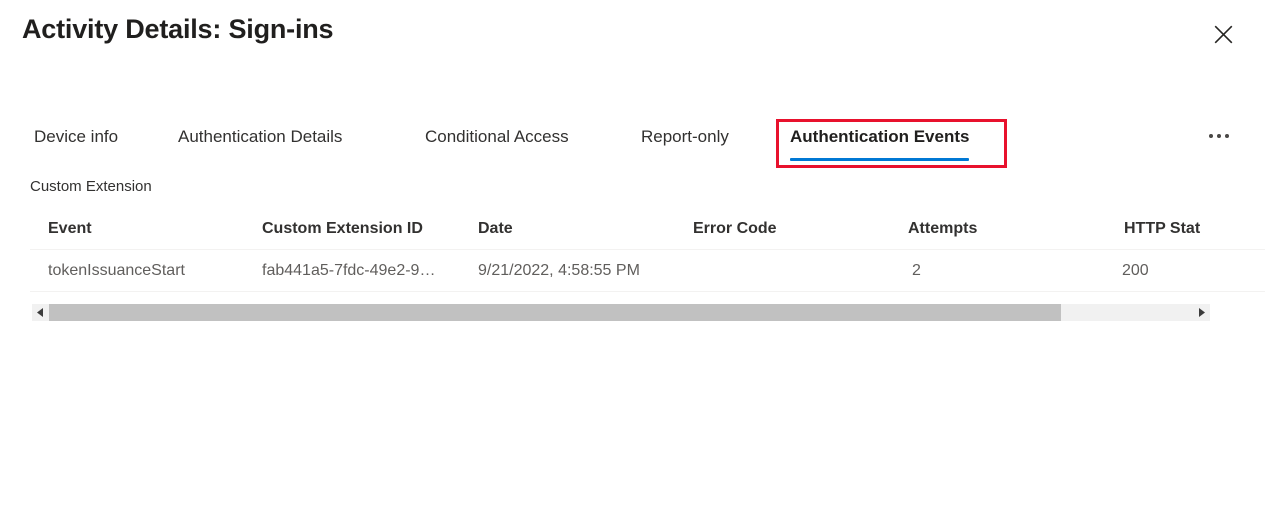 The image size is (1265, 514). Describe the element at coordinates (91, 186) in the screenshot. I see `section-label-custom-extension: Custom Extension` at that location.